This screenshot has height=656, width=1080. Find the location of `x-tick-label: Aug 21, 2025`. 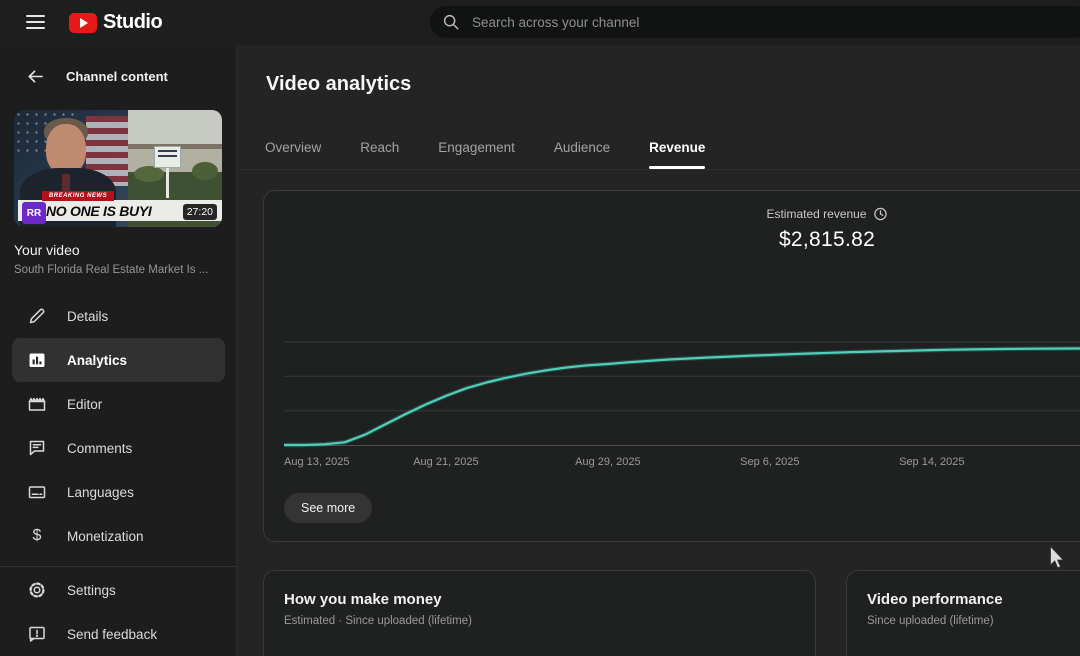

x-tick-label: Aug 21, 2025 is located at coordinates (446, 462).